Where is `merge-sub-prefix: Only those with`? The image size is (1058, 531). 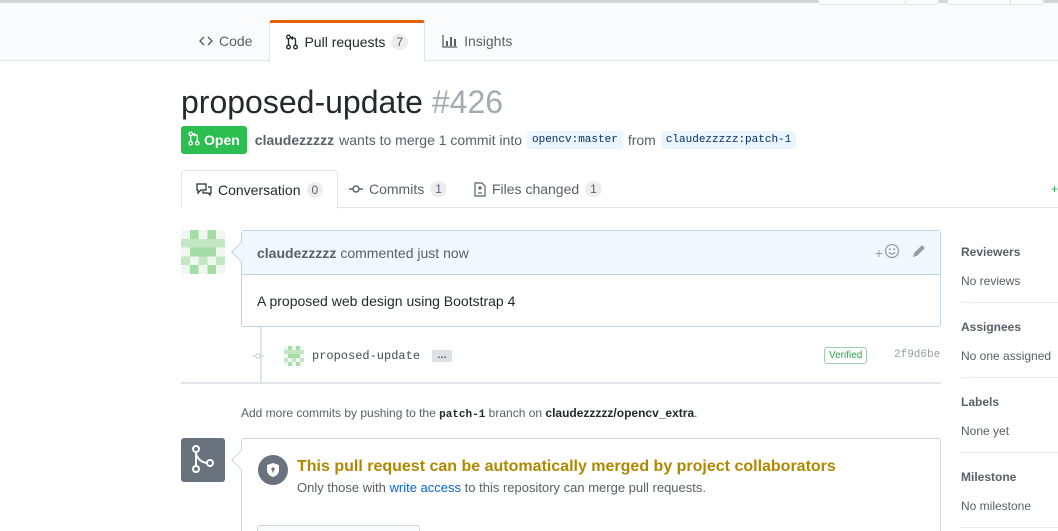
merge-sub-prefix: Only those with is located at coordinates (341, 487).